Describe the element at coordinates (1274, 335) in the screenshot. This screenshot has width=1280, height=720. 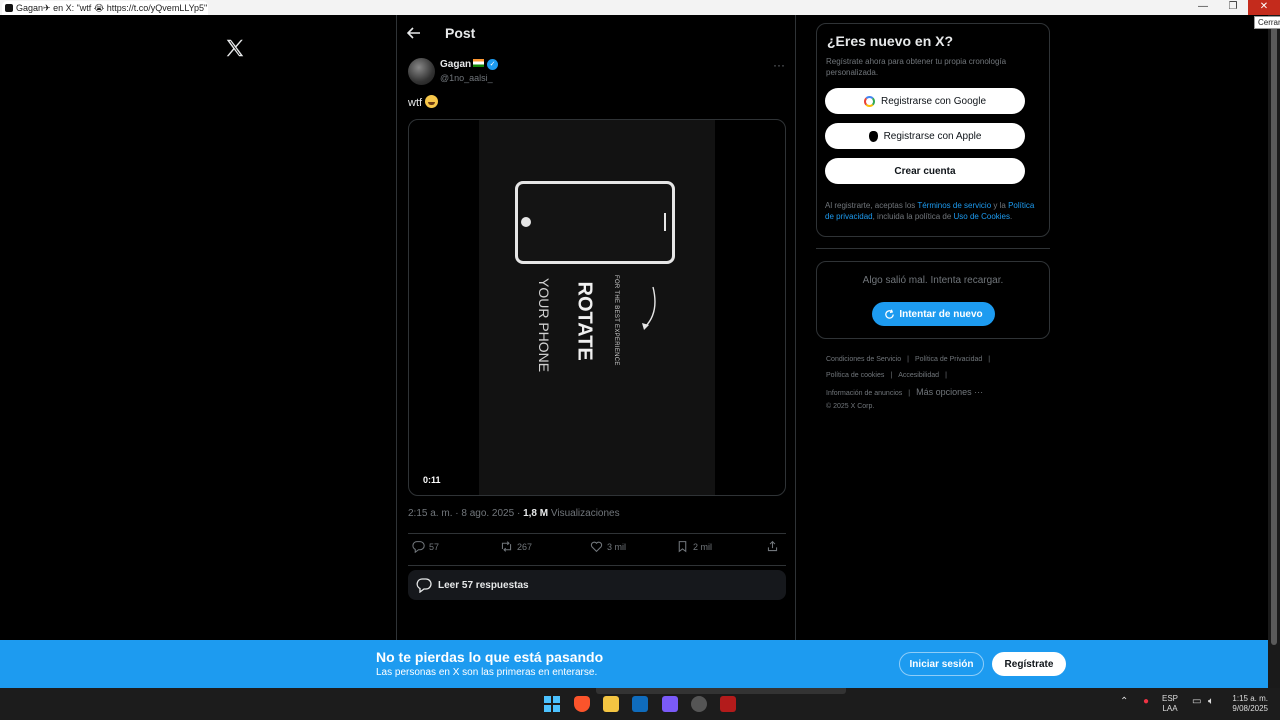
I see `scroll-thumb` at that location.